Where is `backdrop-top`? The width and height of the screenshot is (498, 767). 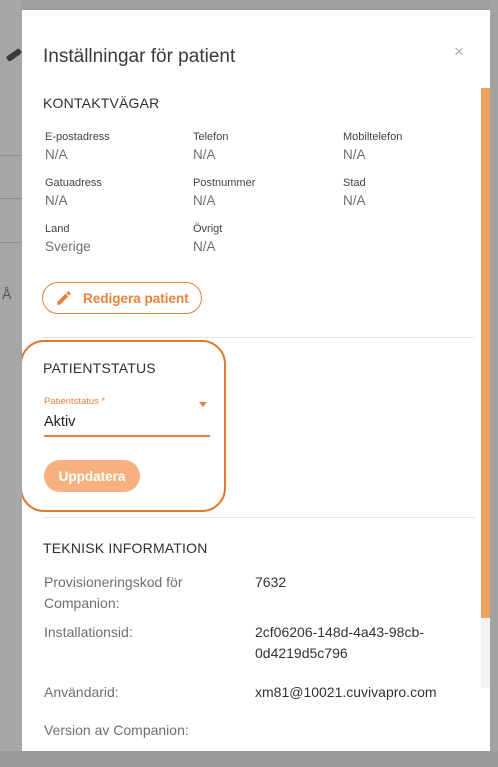
backdrop-top is located at coordinates (249, 5).